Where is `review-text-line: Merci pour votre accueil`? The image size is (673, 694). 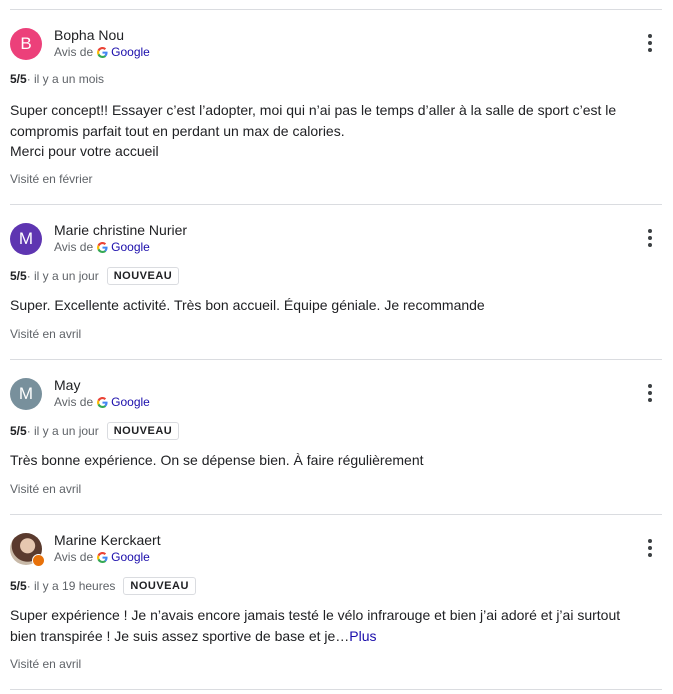
review-text-line: Merci pour votre accueil is located at coordinates (84, 151).